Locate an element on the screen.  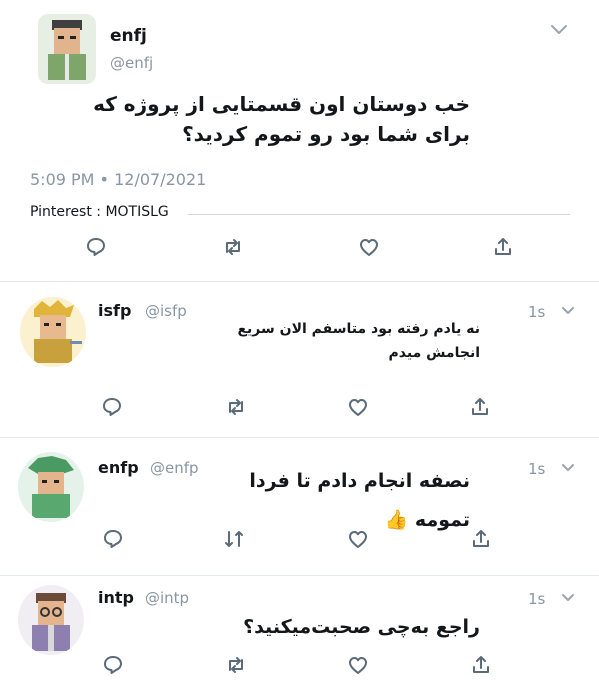
tweet-text-line-2: برای شما بود رو تموم کردید؟ is located at coordinates (326, 134).